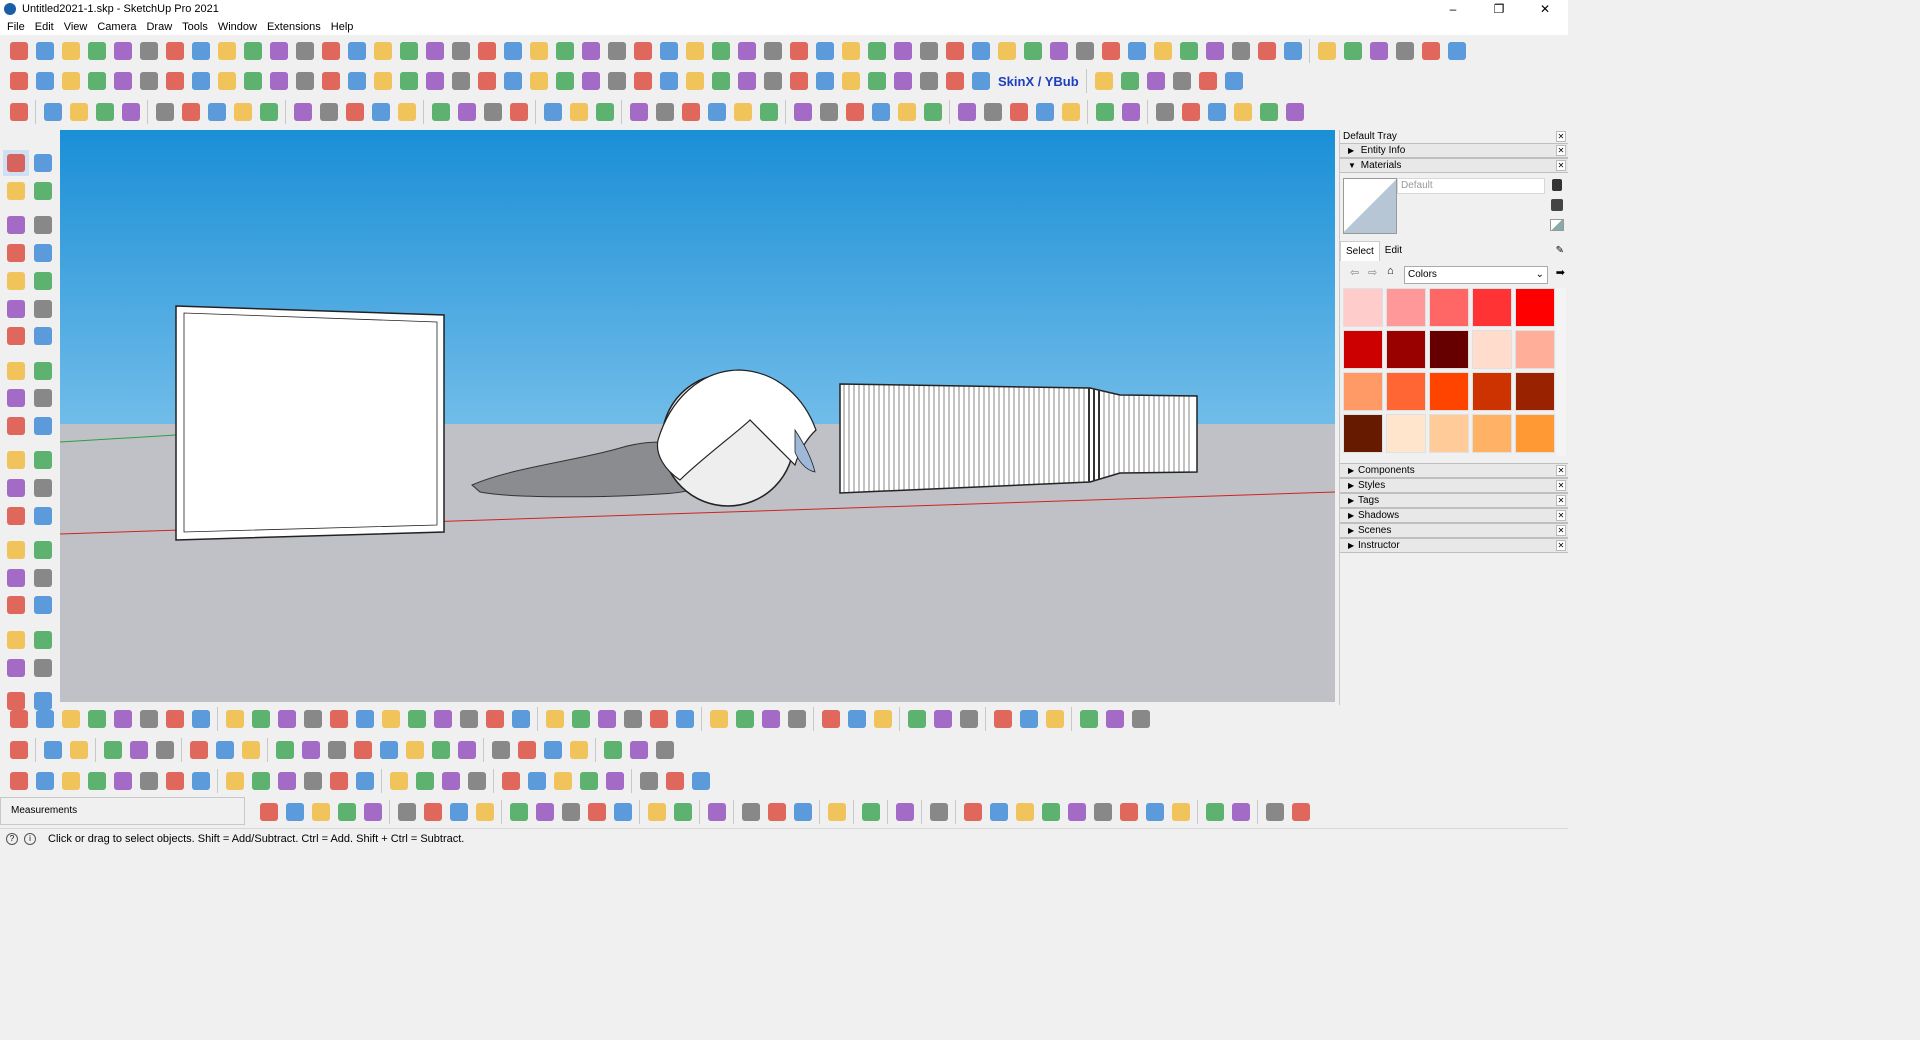 Image resolution: width=1920 pixels, height=1040 pixels. Describe the element at coordinates (1453, 9) in the screenshot. I see `minimize-button: –` at that location.